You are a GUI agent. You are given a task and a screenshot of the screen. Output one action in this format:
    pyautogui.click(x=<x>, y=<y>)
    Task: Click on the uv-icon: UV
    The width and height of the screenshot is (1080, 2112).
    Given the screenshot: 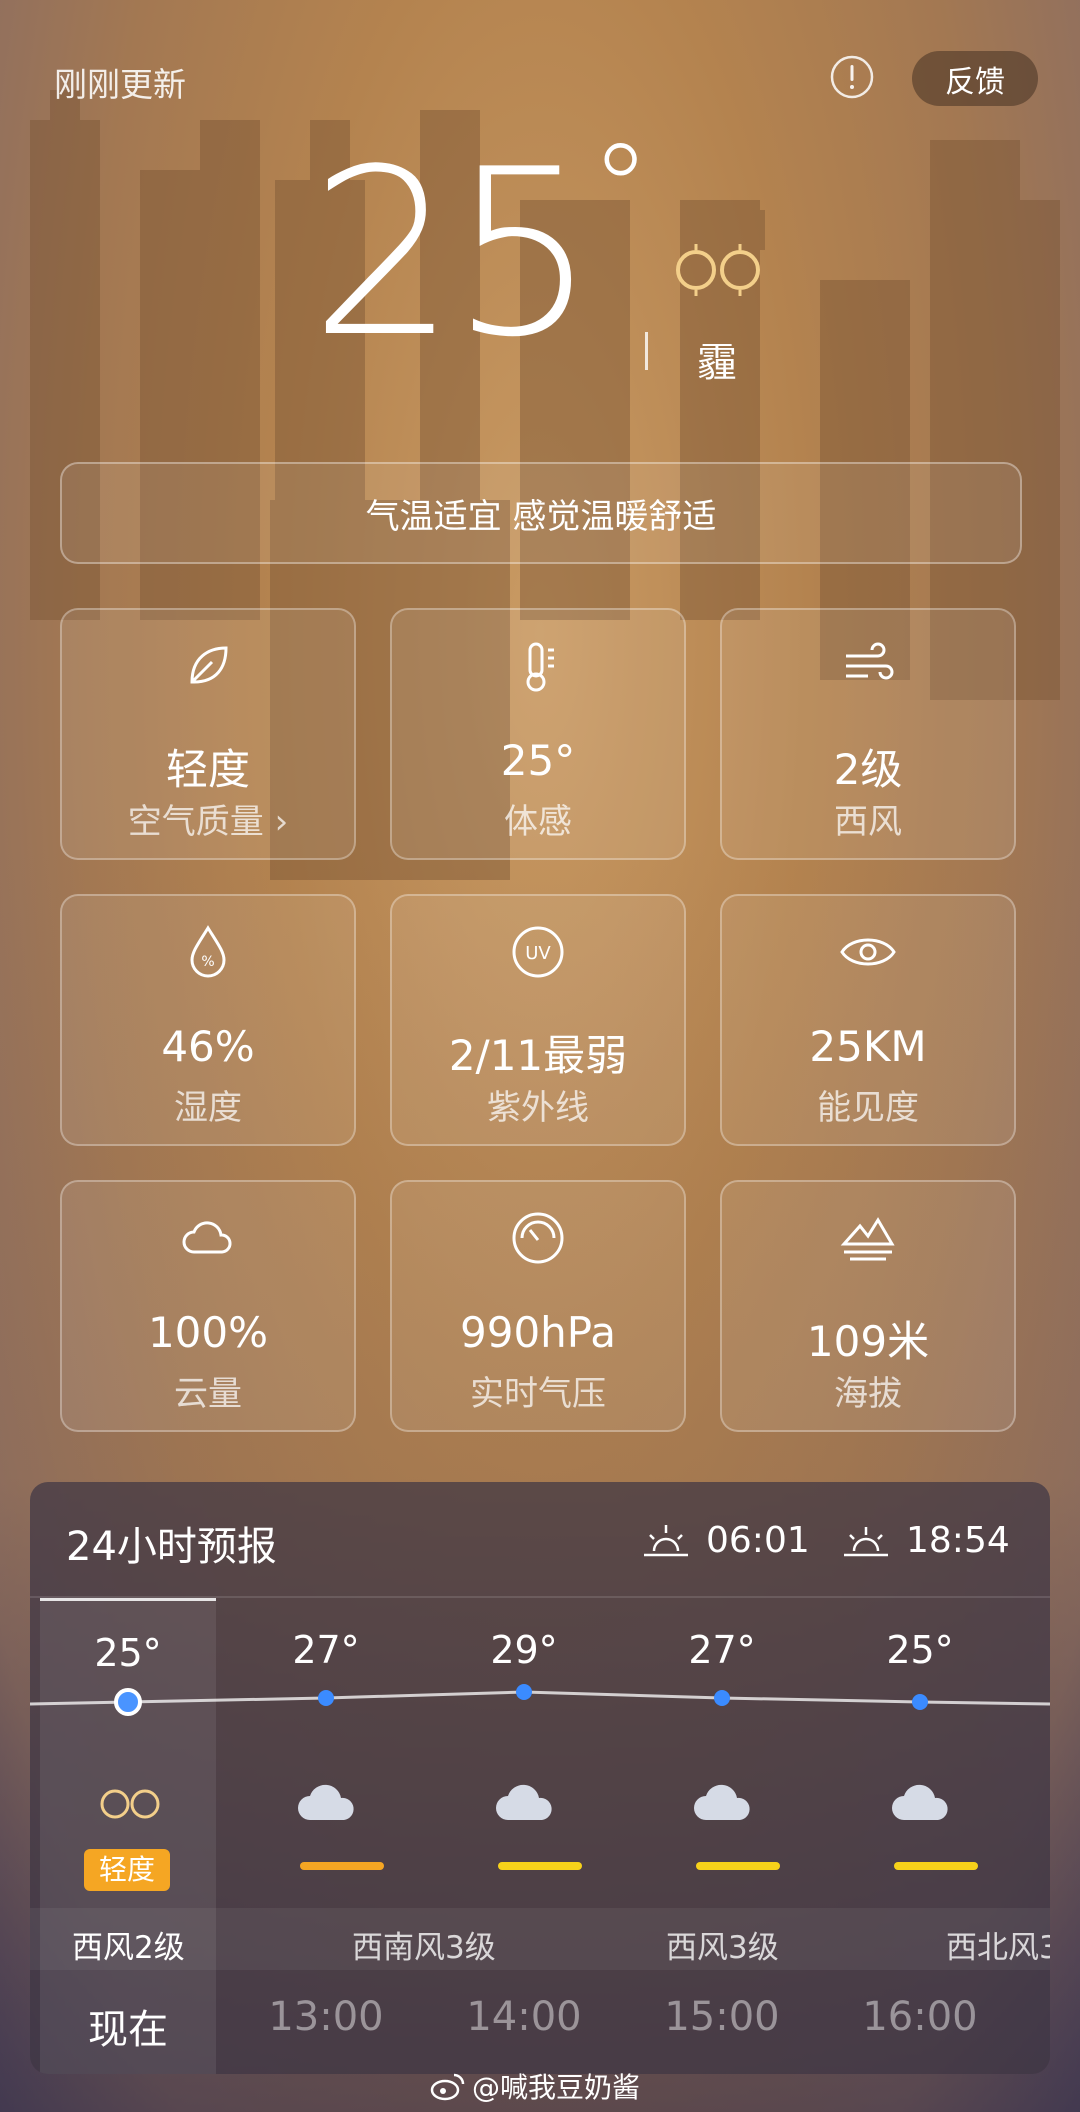 What is the action you would take?
    pyautogui.click(x=538, y=952)
    